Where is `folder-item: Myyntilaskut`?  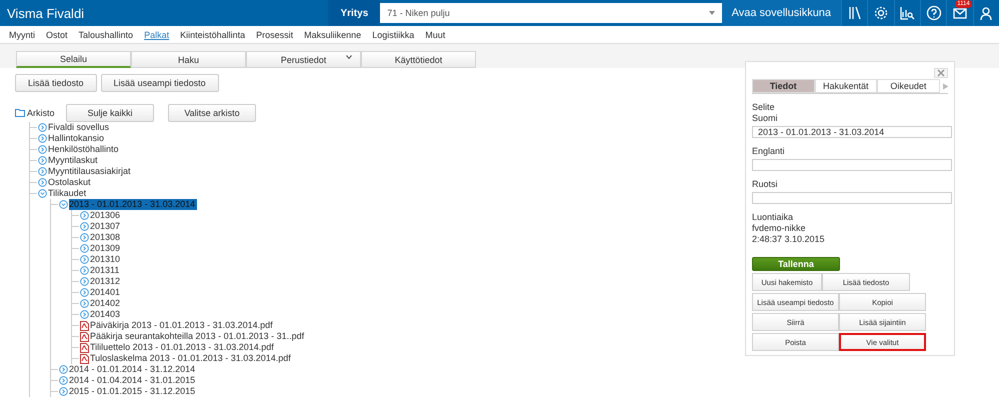
folder-item: Myyntilaskut is located at coordinates (73, 160).